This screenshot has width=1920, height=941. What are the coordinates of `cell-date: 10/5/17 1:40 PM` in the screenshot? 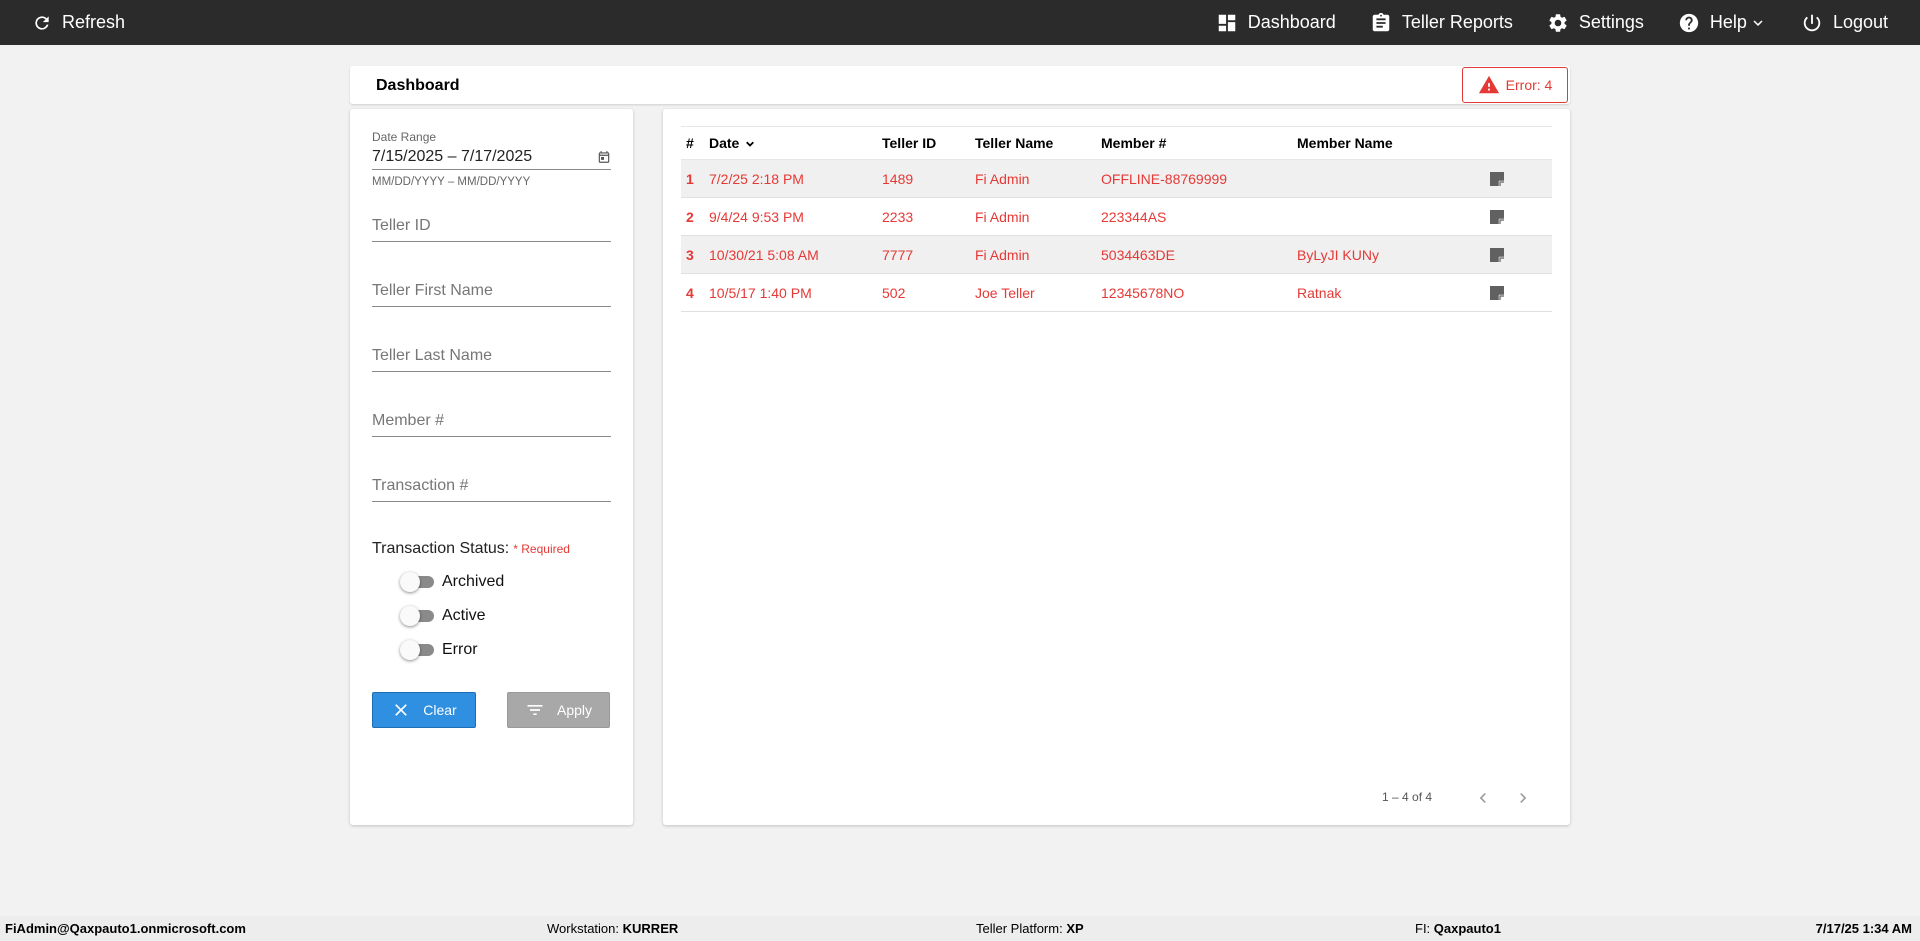 It's located at (795, 292).